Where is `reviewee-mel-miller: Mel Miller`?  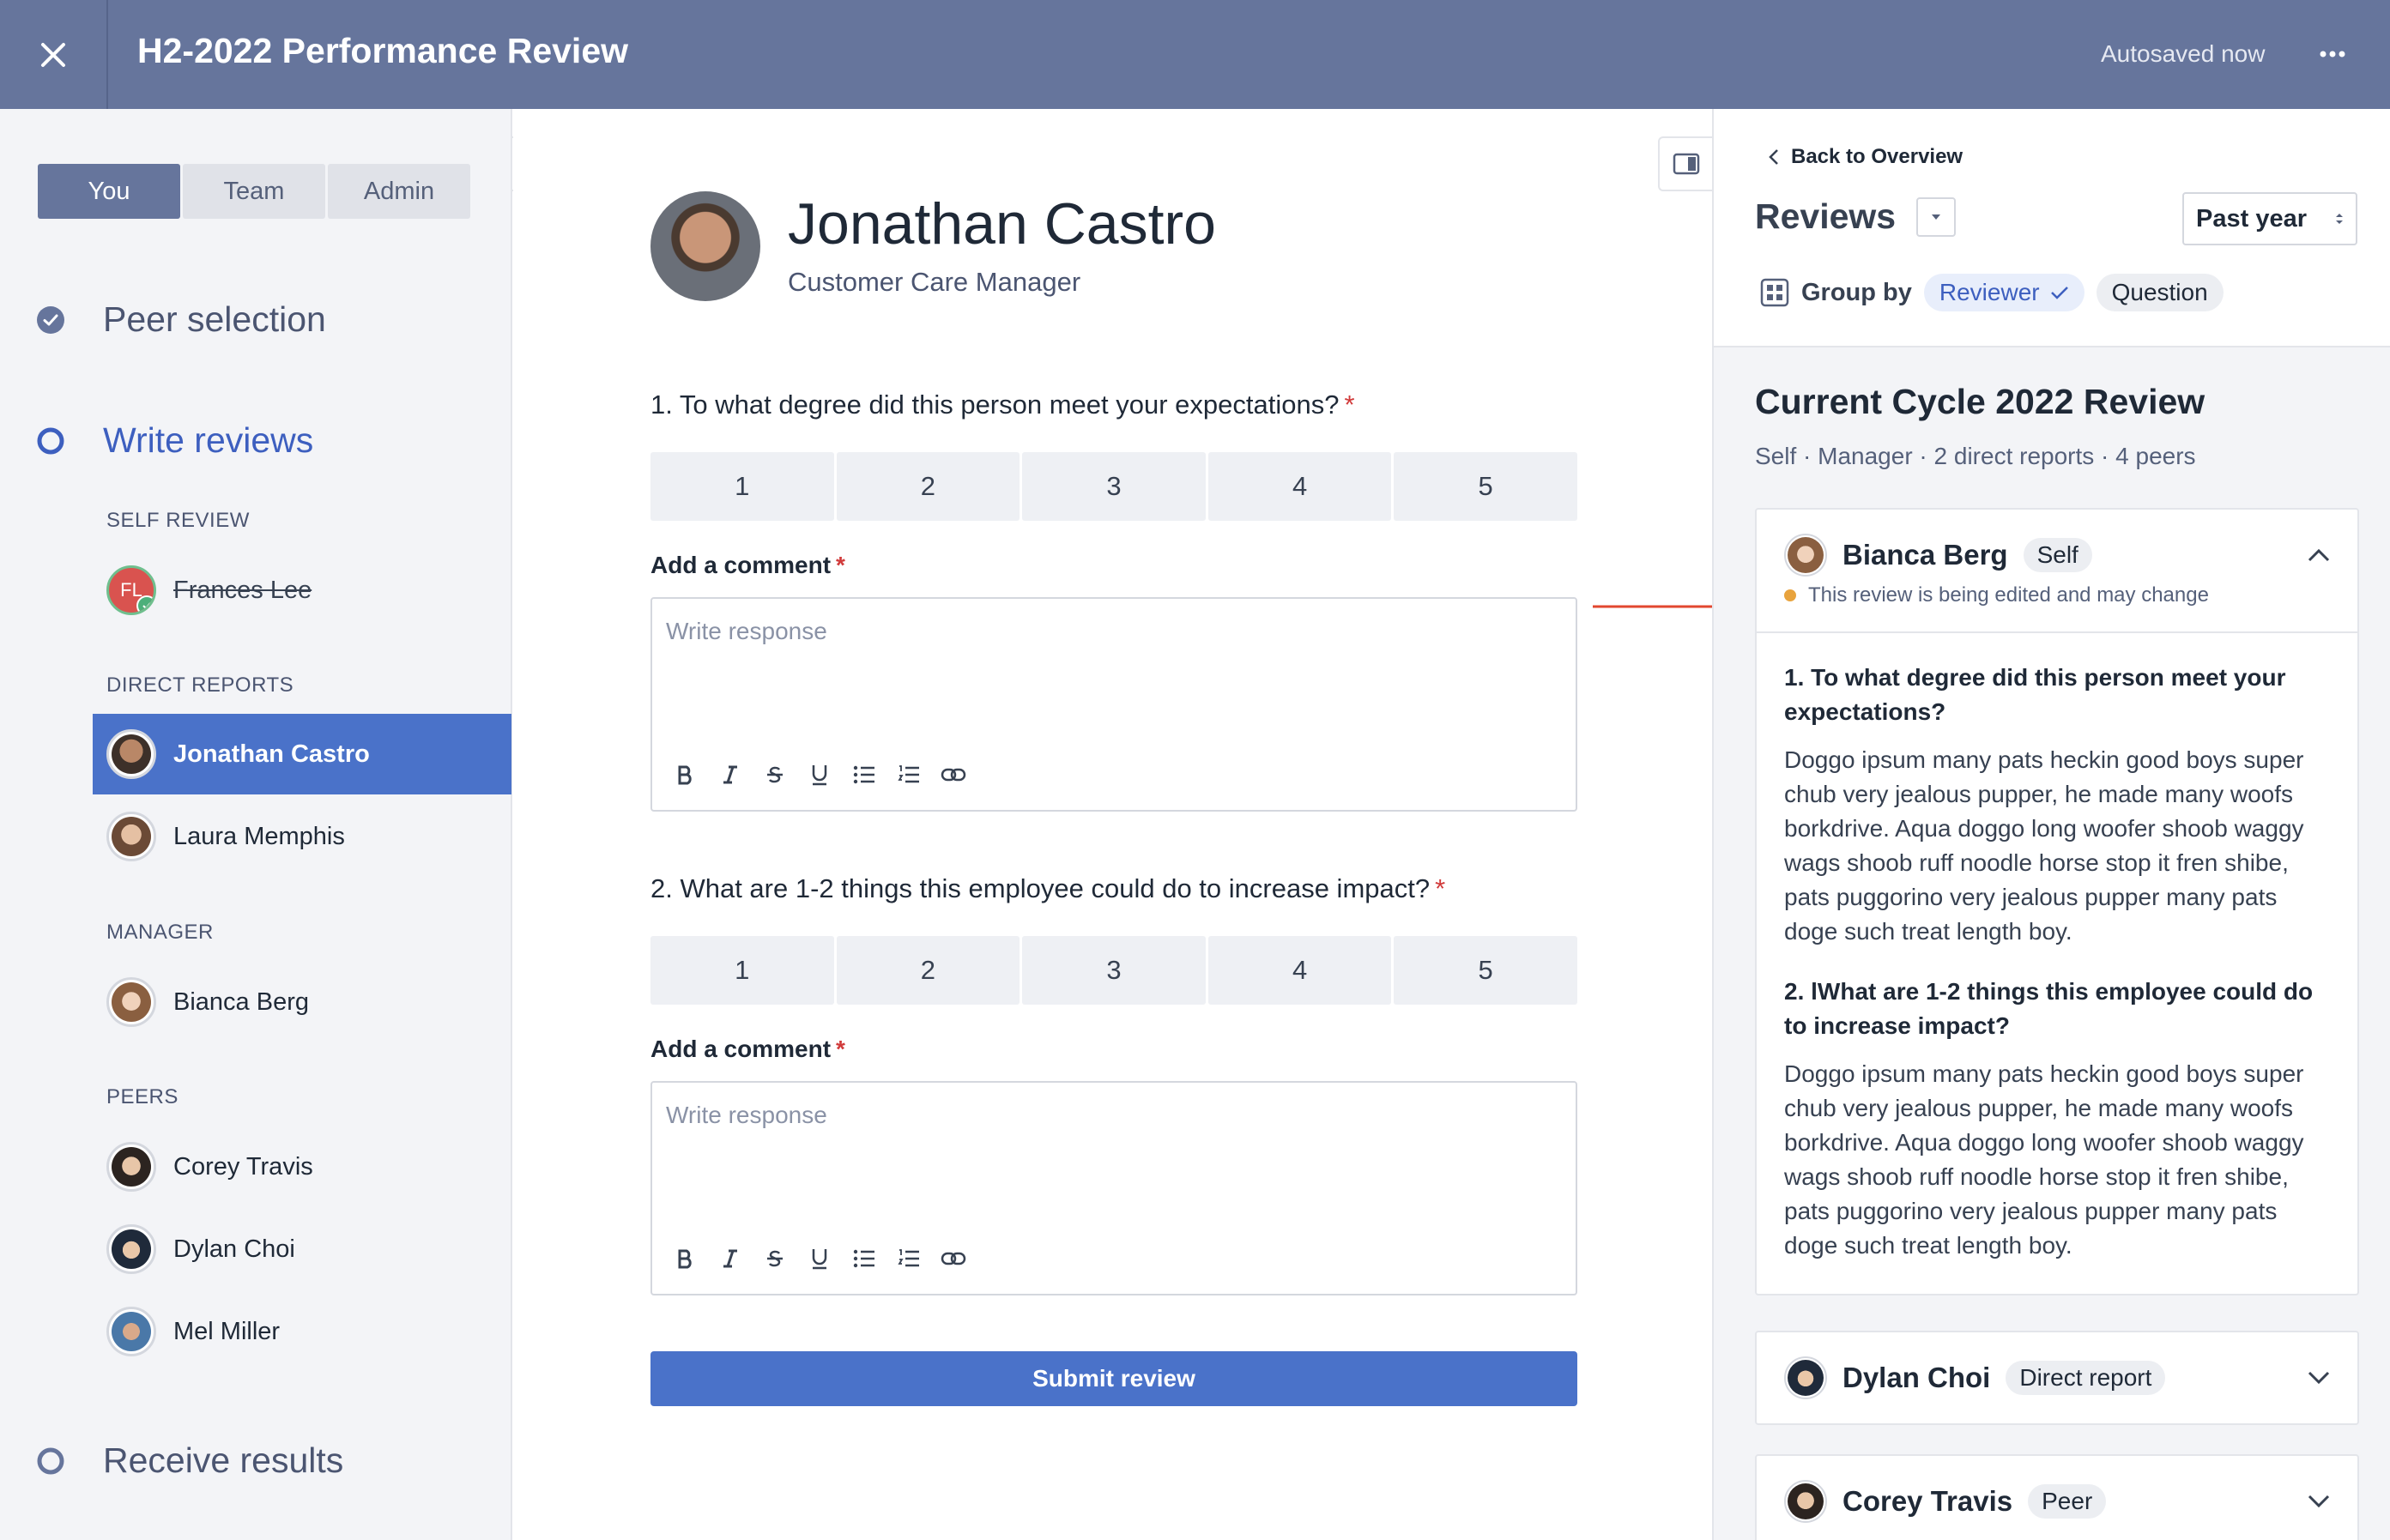 reviewee-mel-miller: Mel Miller is located at coordinates (302, 1331).